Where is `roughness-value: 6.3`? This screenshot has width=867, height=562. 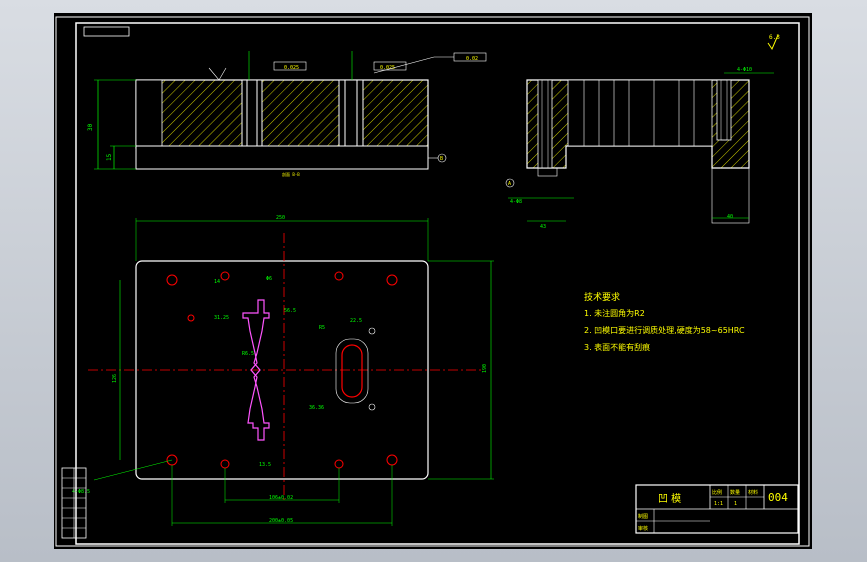 roughness-value: 6.3 is located at coordinates (774, 37).